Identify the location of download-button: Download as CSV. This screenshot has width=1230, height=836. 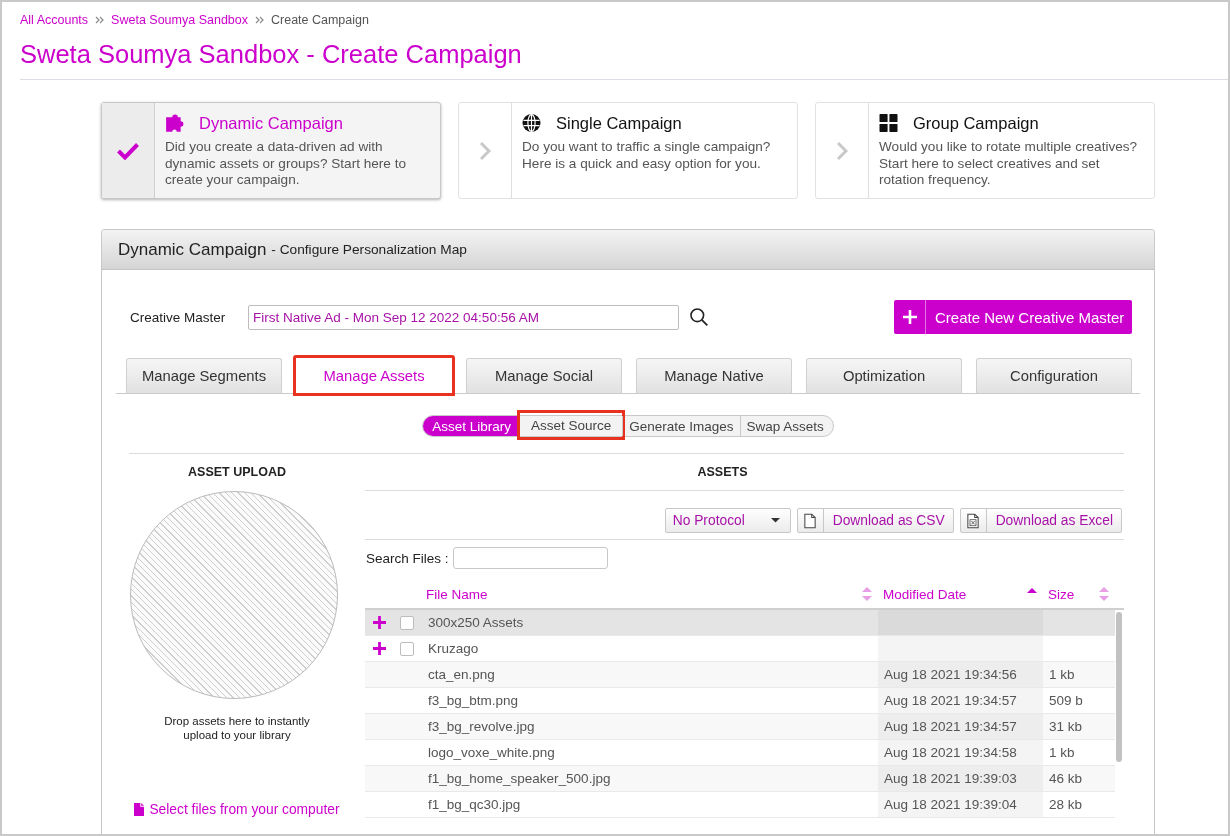
(875, 520).